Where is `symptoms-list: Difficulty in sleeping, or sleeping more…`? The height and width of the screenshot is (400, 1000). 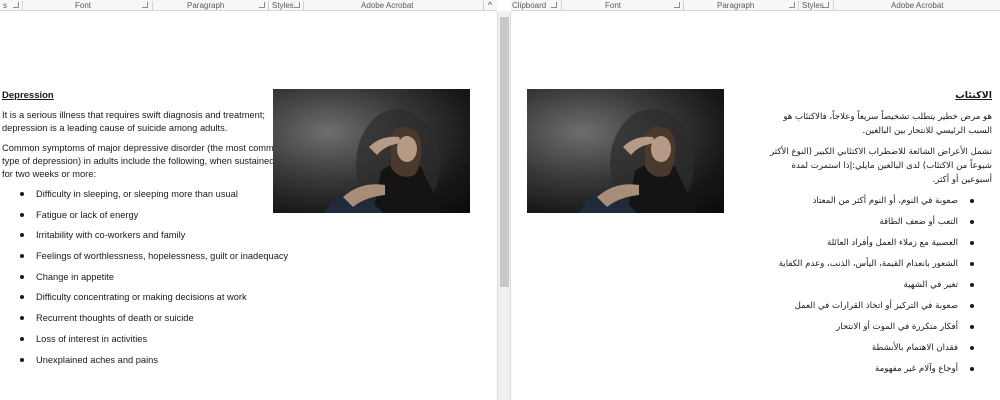
symptoms-list: Difficulty in sleeping, or sleeping more… is located at coordinates (145, 277).